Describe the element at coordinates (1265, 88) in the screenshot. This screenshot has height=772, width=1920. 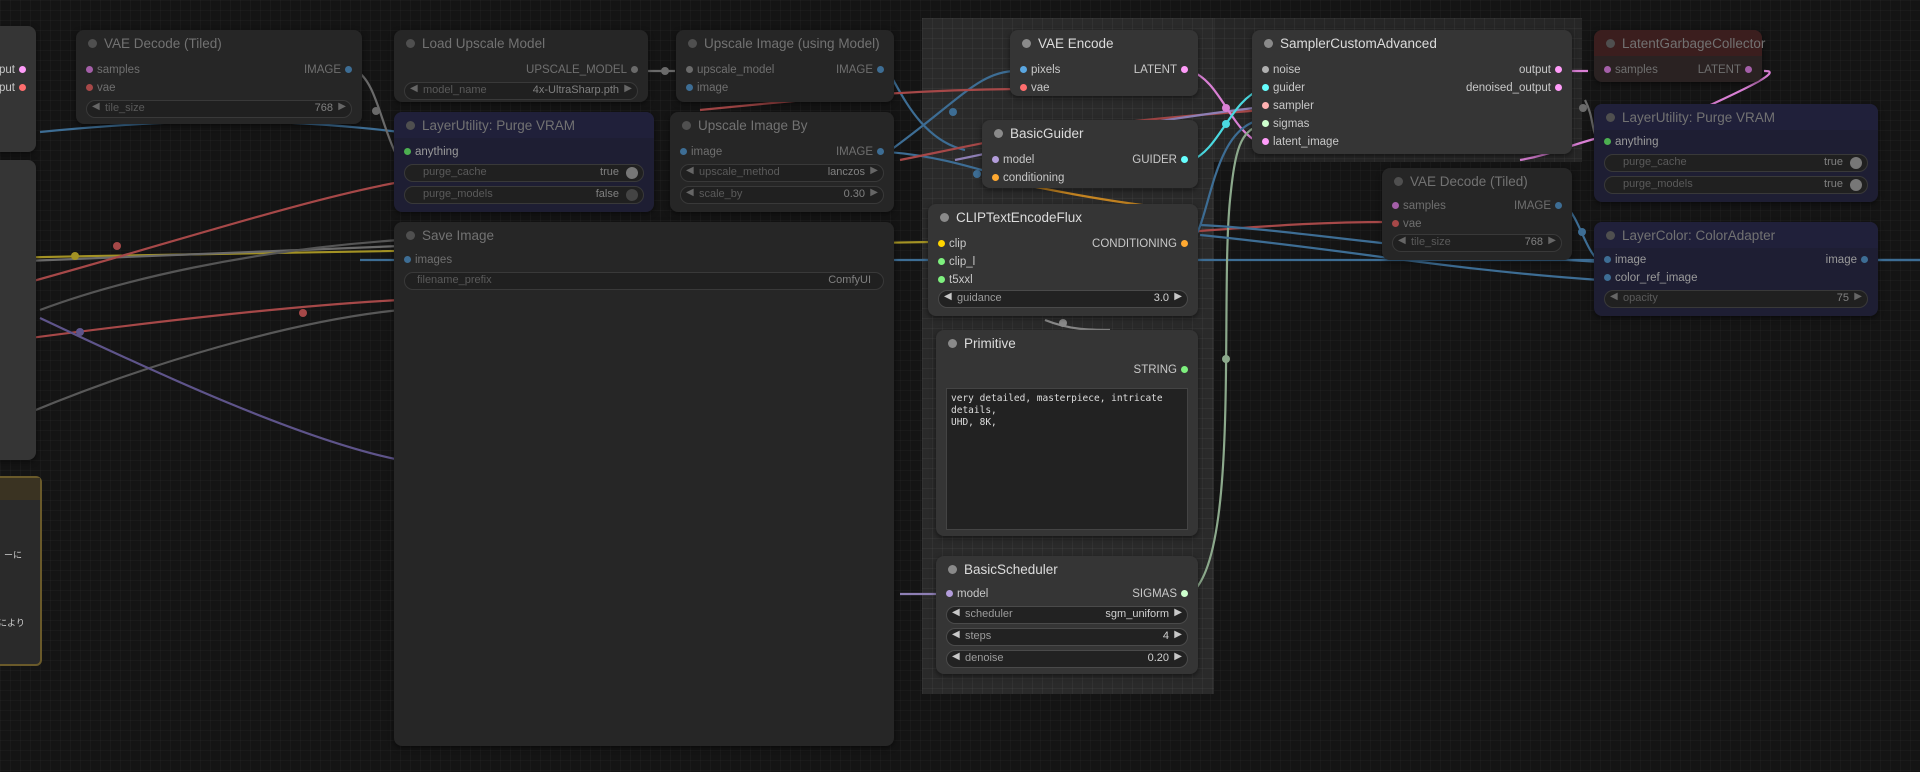
I see `guider-input-pin` at that location.